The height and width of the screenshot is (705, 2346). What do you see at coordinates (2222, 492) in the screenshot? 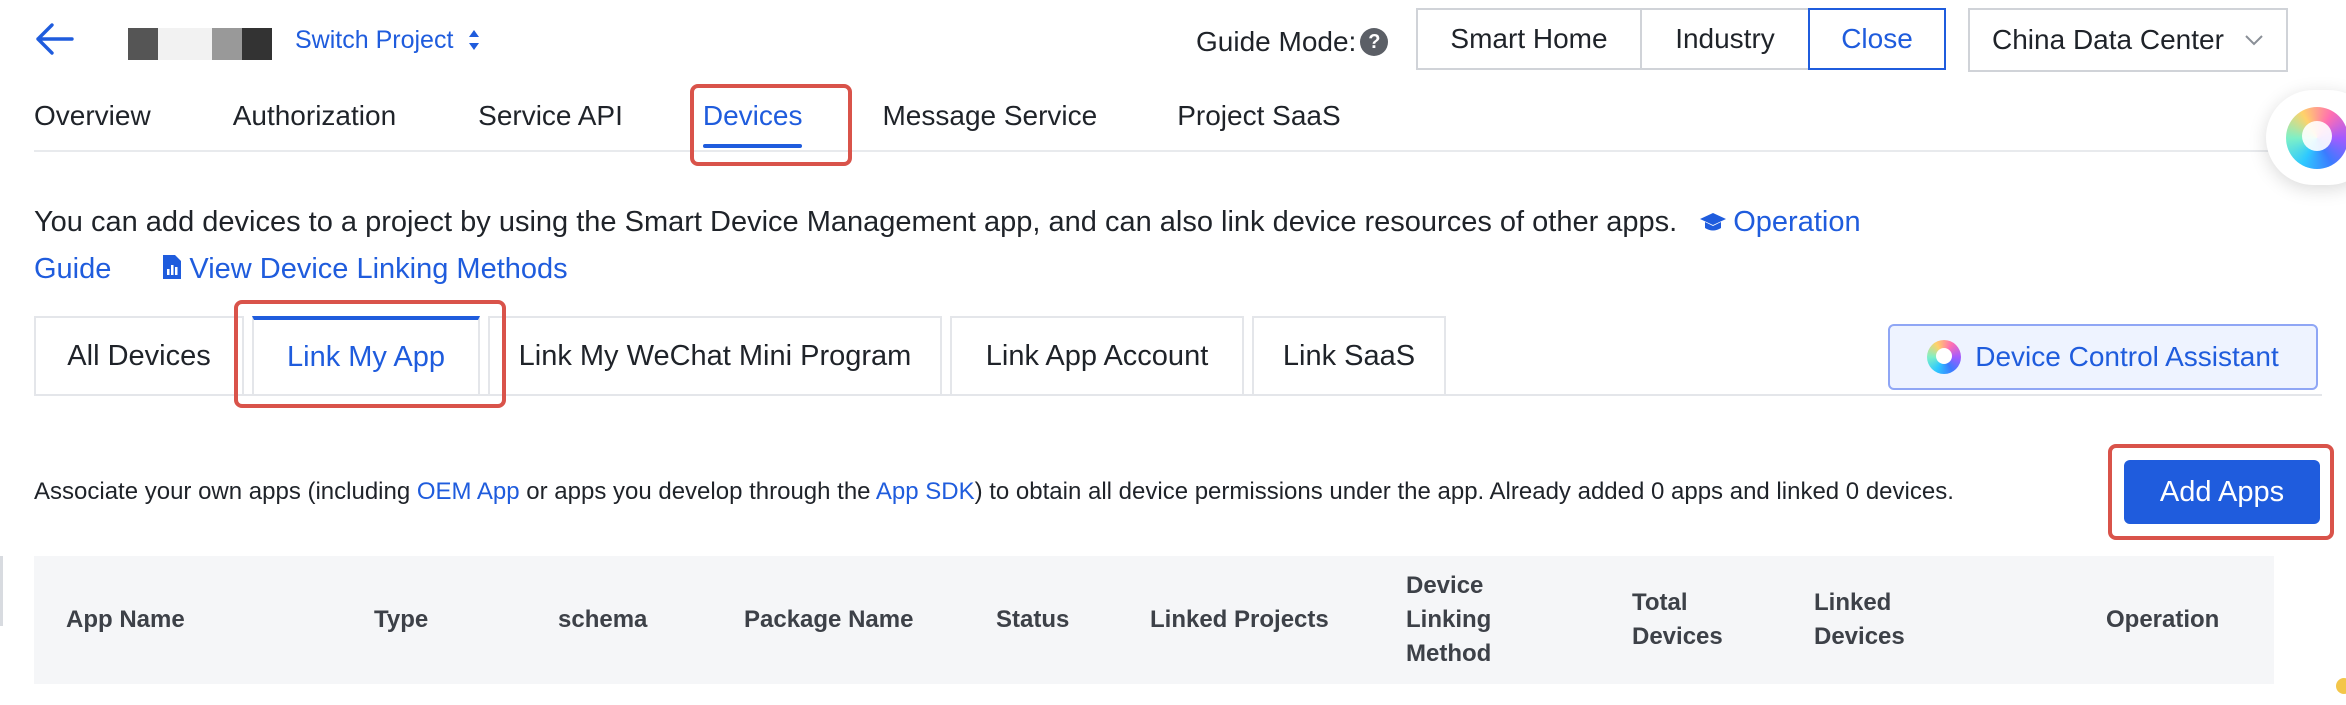
I see `add-apps-button: Add Apps` at bounding box center [2222, 492].